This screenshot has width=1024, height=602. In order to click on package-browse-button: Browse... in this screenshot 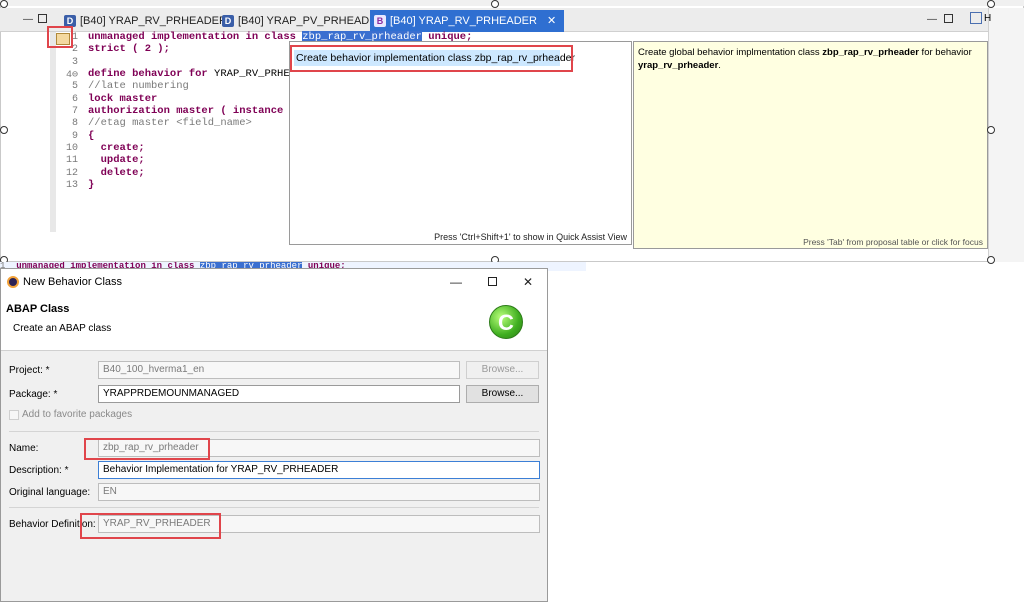, I will do `click(502, 394)`.